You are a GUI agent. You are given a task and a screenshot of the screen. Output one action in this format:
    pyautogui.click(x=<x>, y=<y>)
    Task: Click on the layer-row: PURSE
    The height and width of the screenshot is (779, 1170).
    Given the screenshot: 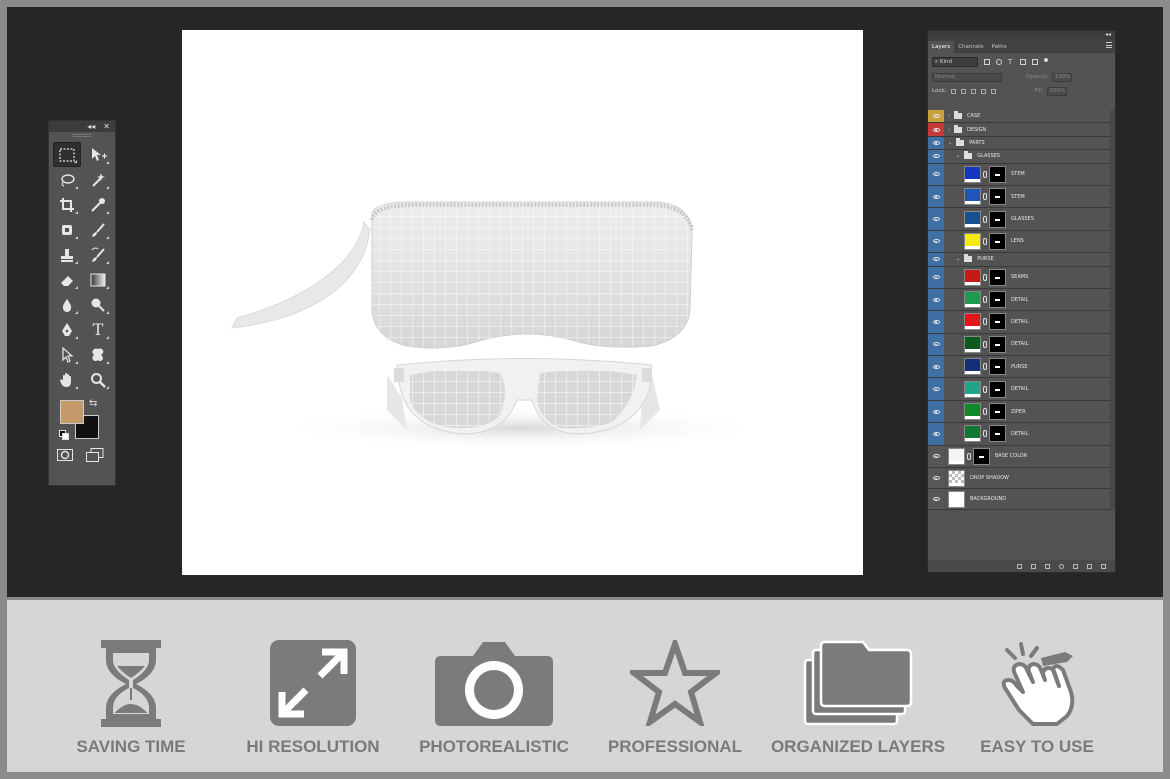 What is the action you would take?
    pyautogui.click(x=1019, y=367)
    